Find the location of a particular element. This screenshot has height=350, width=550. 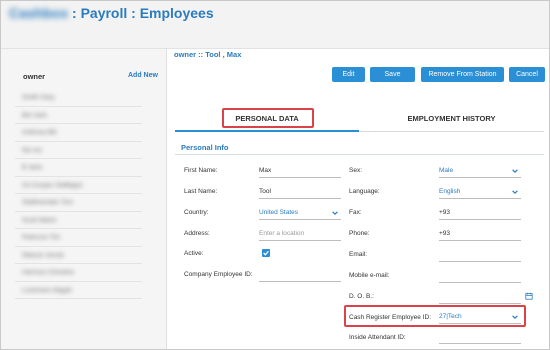

list-item-label: Staffmember Tom is located at coordinates (48, 202).